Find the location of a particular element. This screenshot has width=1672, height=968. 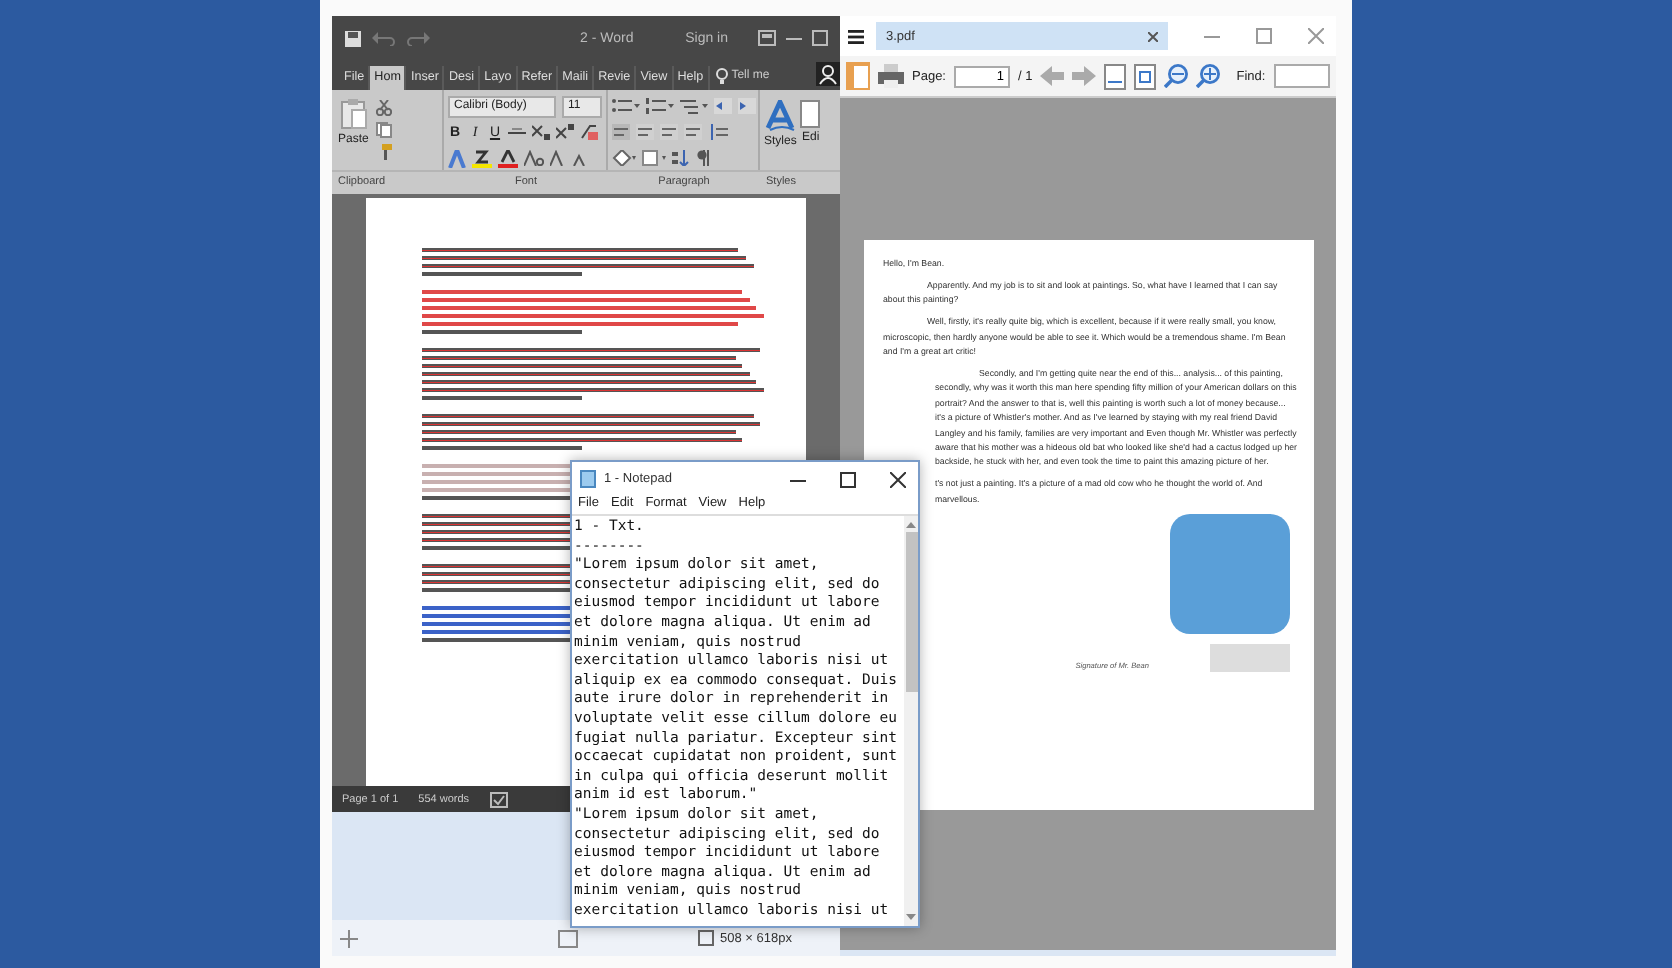

borders-icon is located at coordinates (654, 158).